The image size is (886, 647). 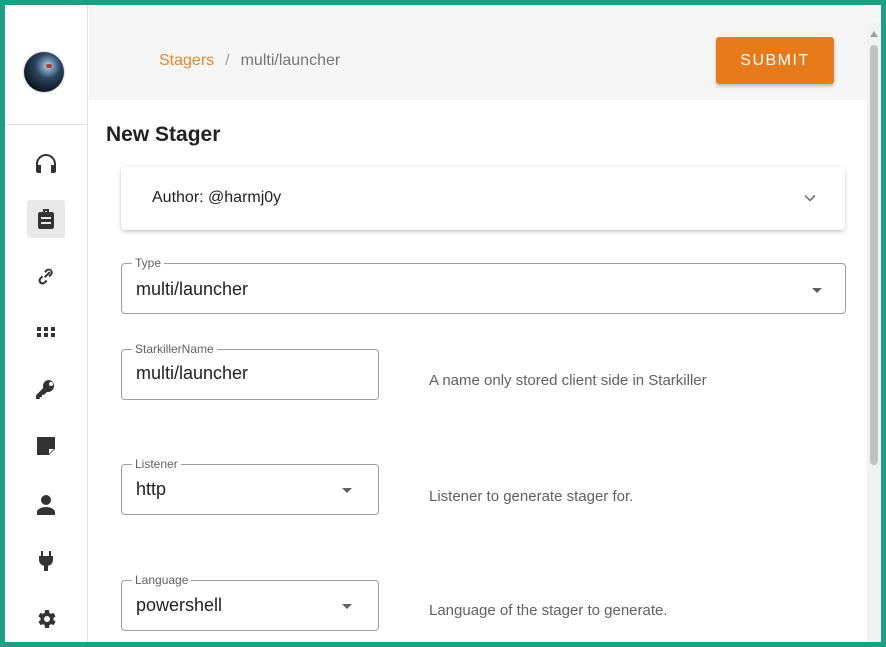 I want to click on language-hint: Language of the stager to generate., so click(x=548, y=610).